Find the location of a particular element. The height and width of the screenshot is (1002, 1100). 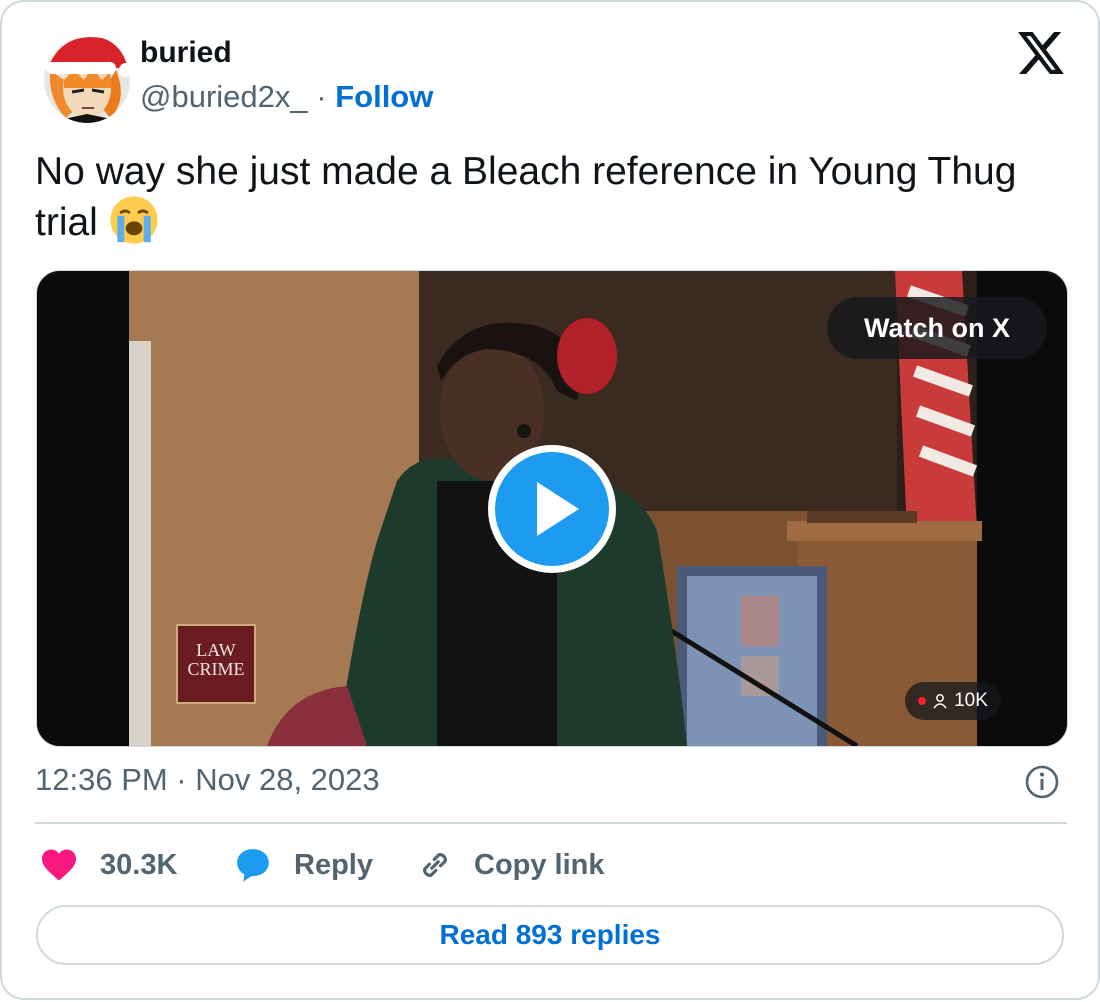

svg-text: LAW is located at coordinates (216, 650).